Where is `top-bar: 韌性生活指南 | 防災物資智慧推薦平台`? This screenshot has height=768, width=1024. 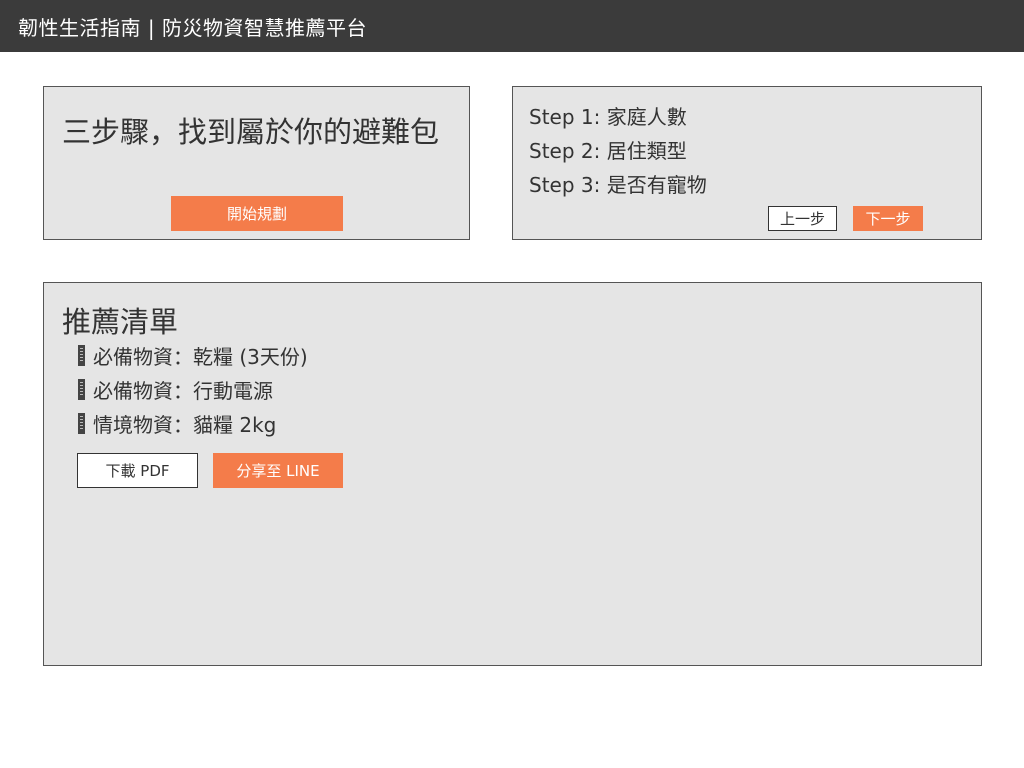
top-bar: 韌性生活指南 | 防災物資智慧推薦平台 is located at coordinates (512, 26).